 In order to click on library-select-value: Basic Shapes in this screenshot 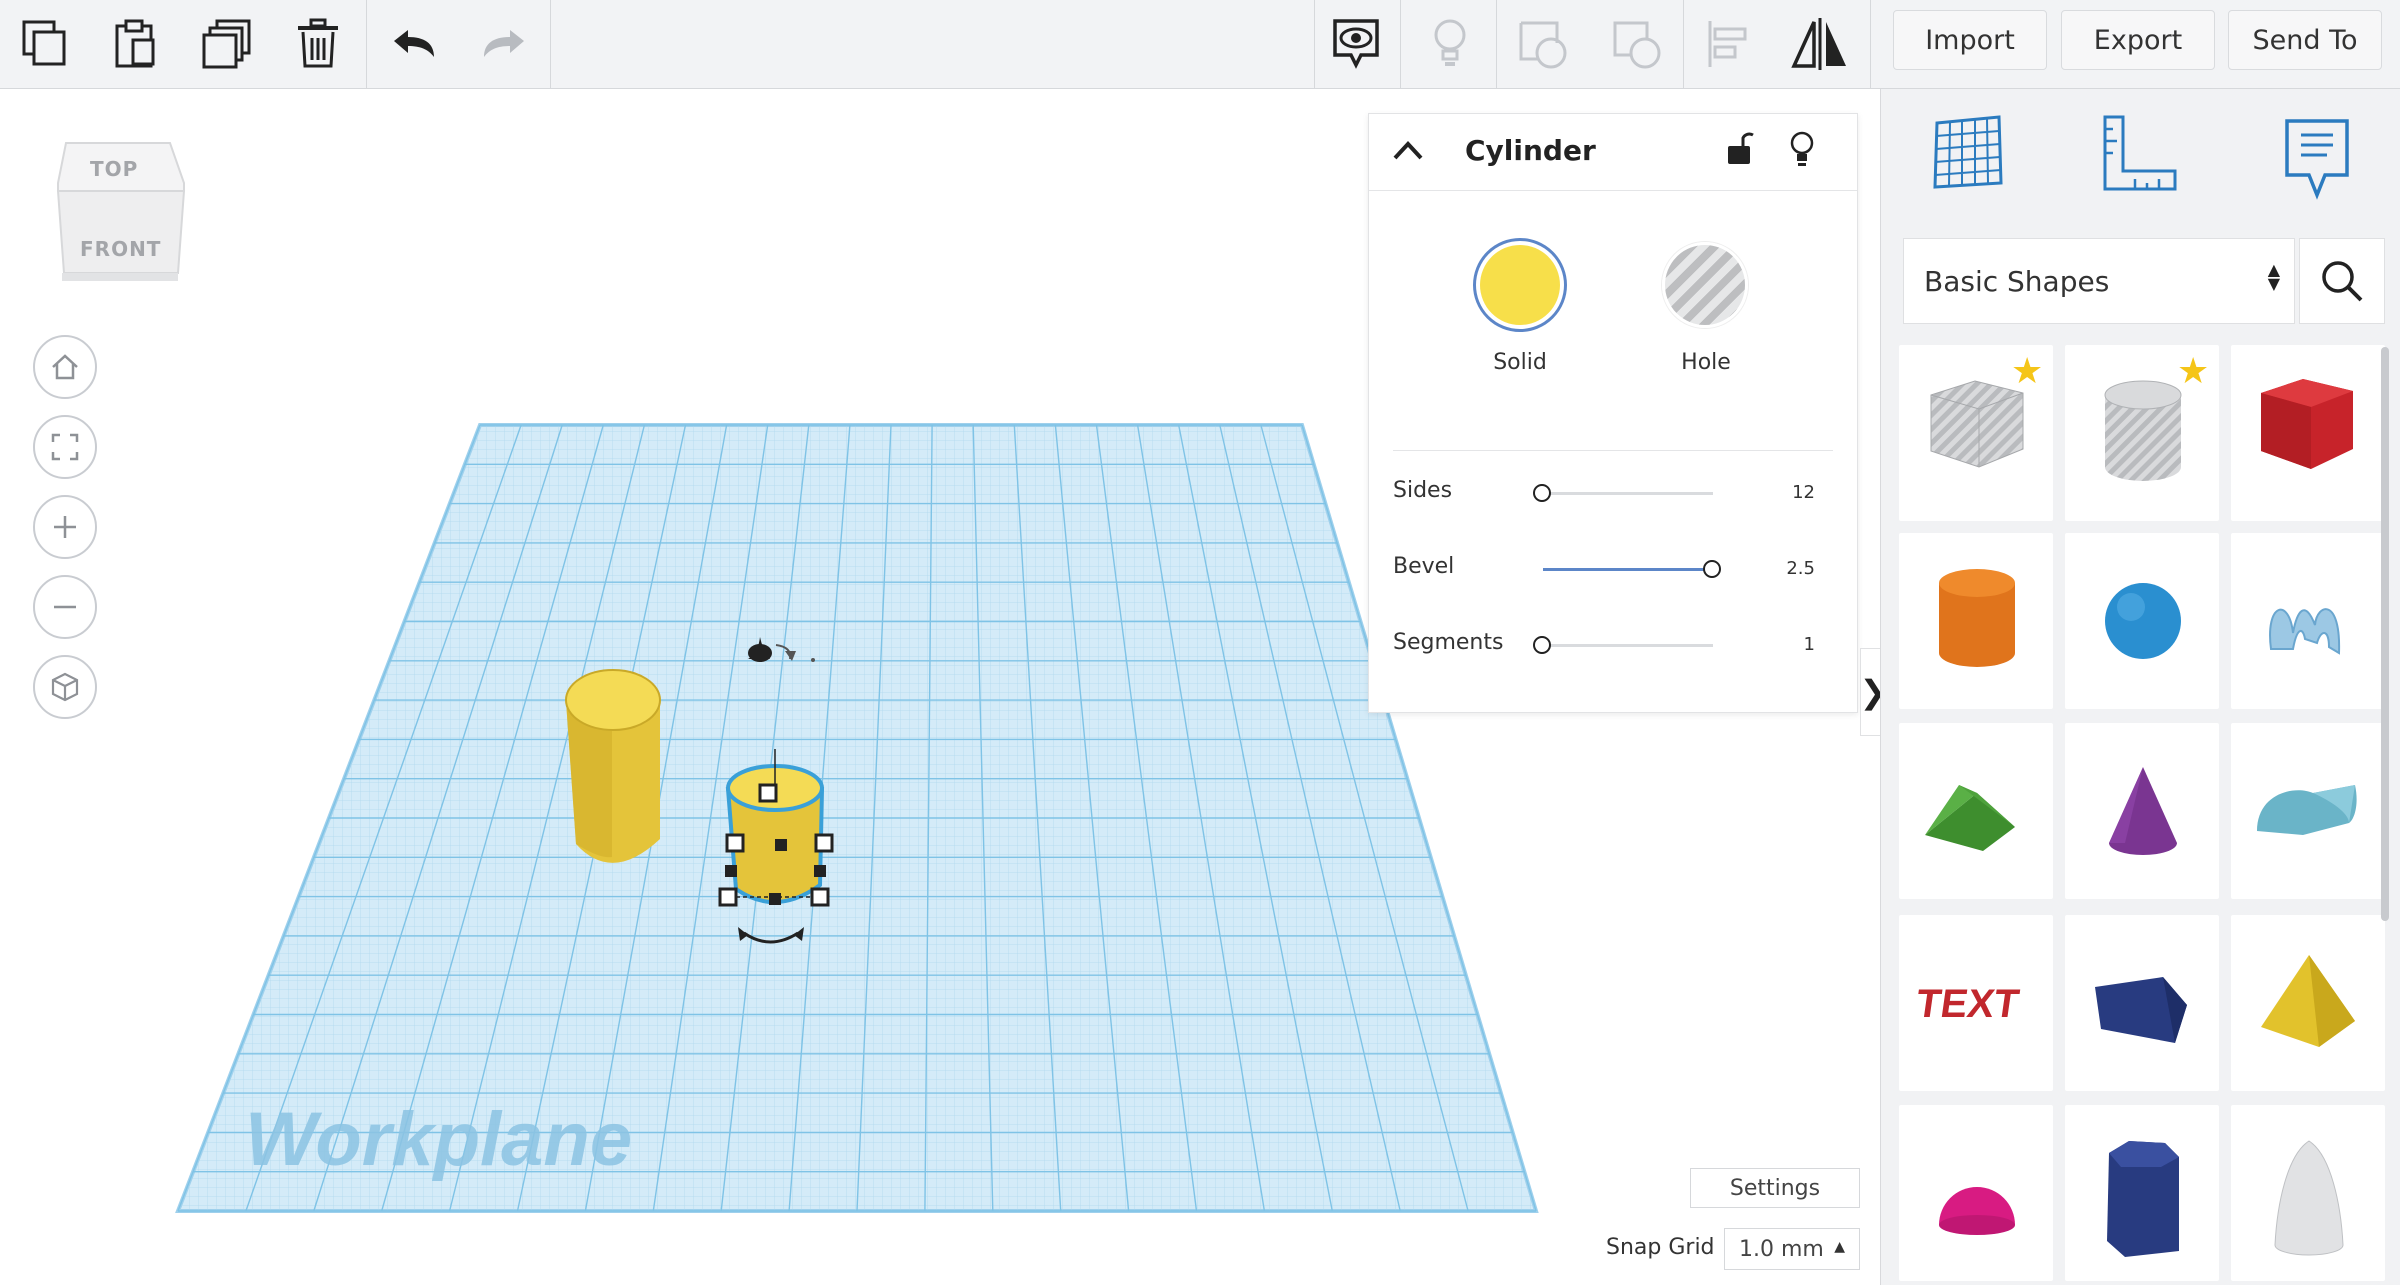, I will do `click(2017, 281)`.